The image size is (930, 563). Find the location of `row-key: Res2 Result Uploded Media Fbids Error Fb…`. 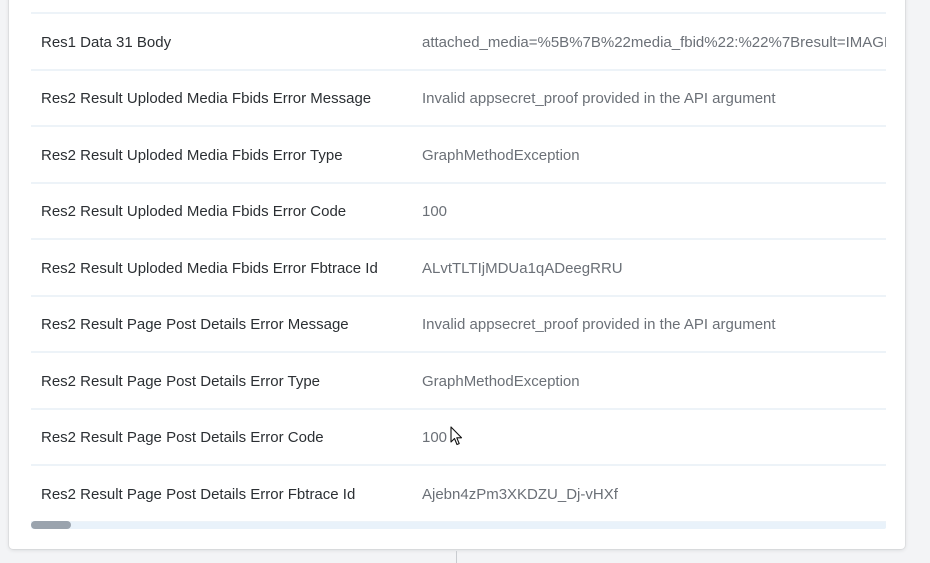

row-key: Res2 Result Uploded Media Fbids Error Fb… is located at coordinates (209, 268).